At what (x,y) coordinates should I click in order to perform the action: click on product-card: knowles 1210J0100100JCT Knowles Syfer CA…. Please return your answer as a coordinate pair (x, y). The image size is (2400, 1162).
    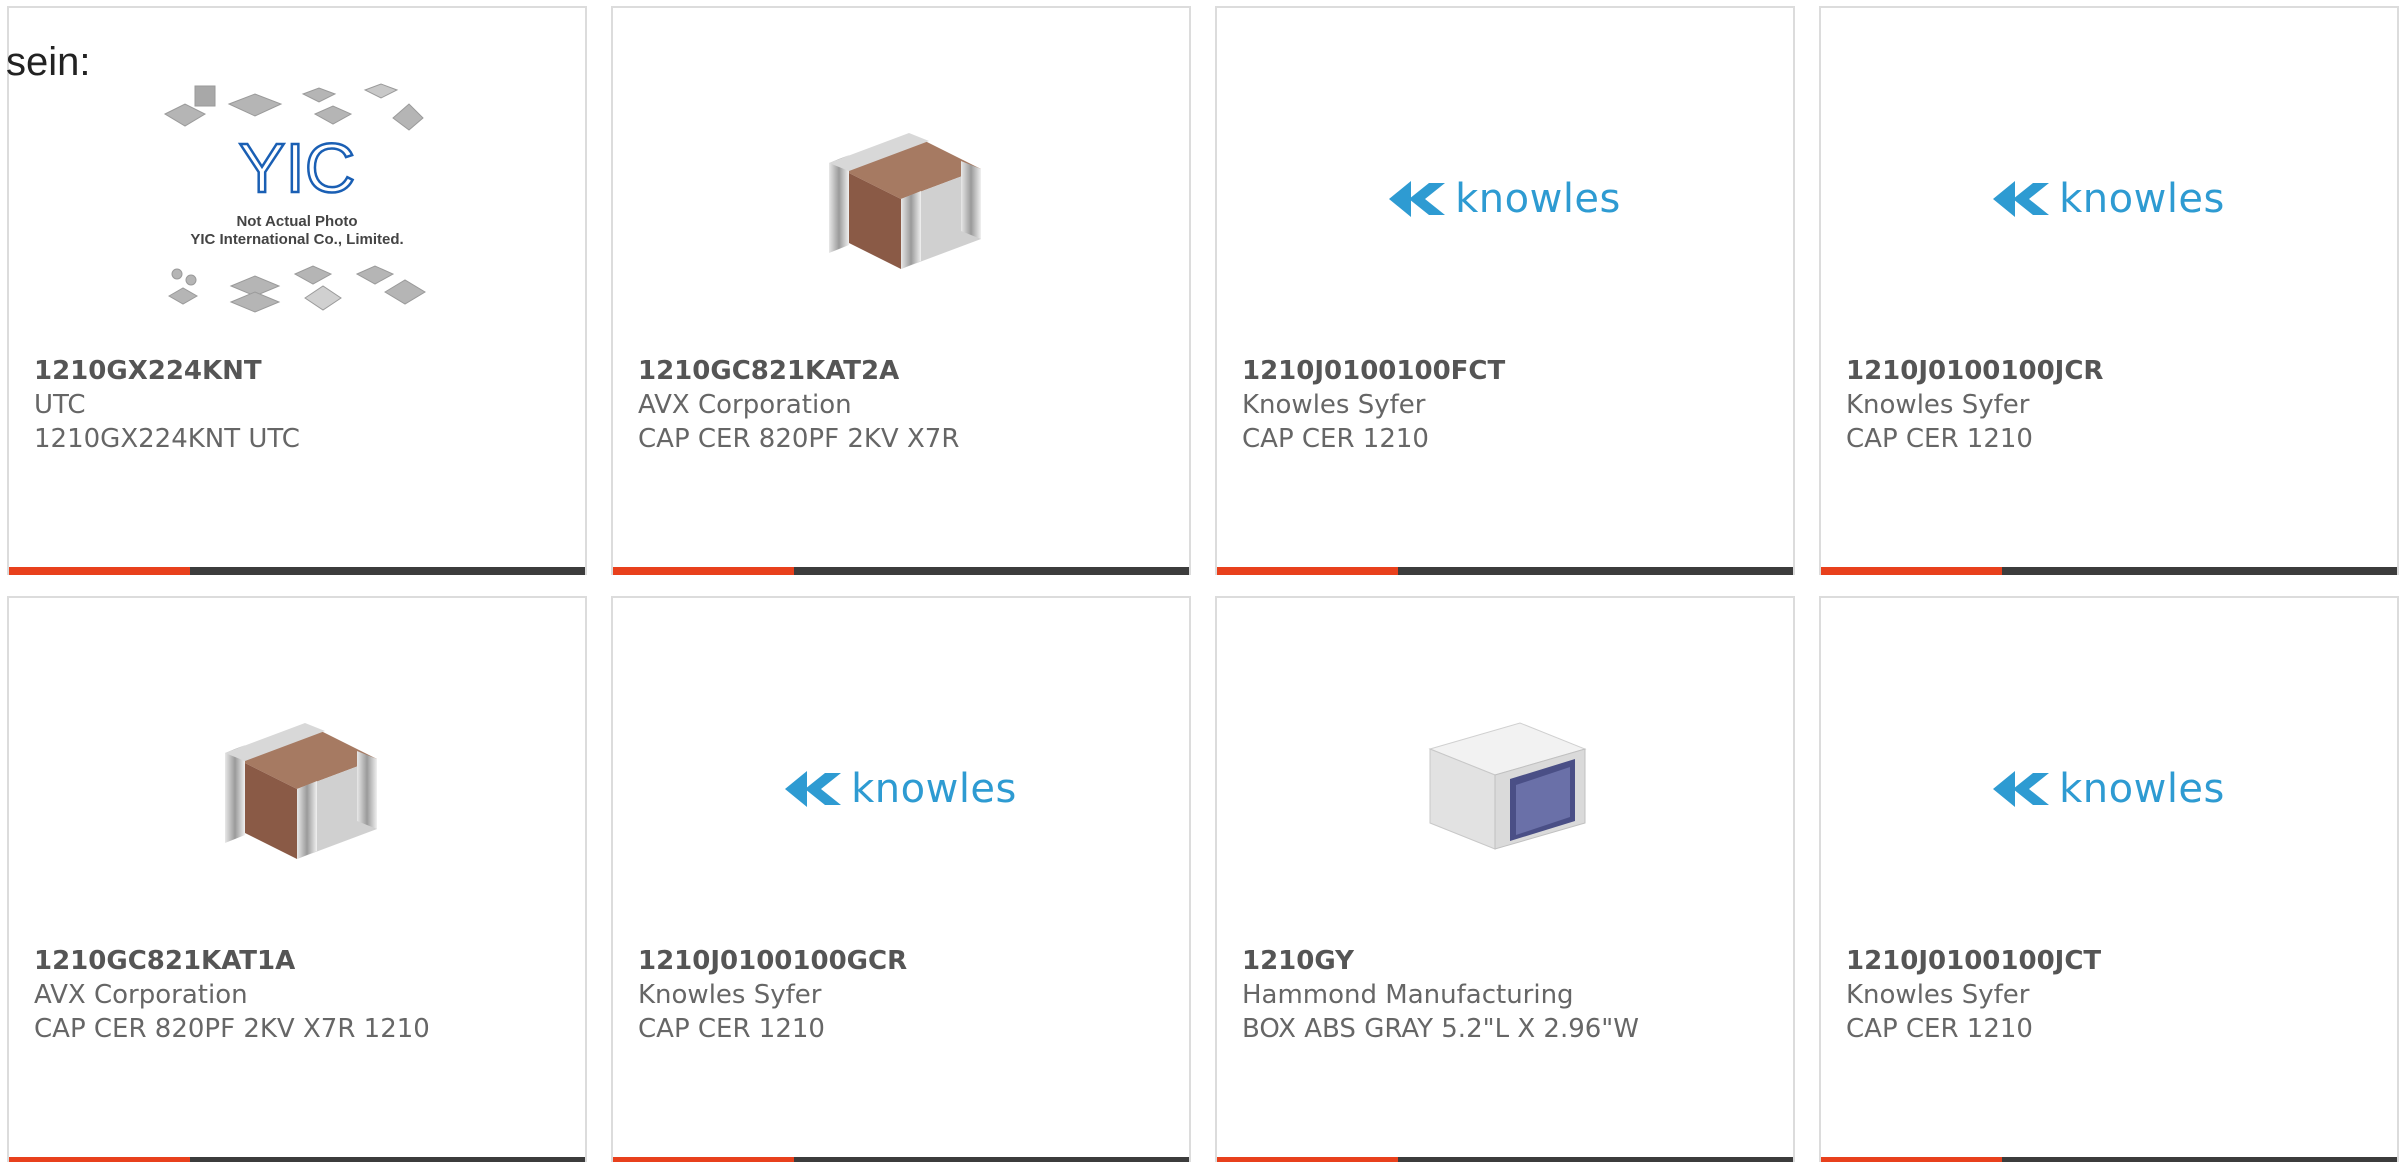
    Looking at the image, I should click on (2109, 879).